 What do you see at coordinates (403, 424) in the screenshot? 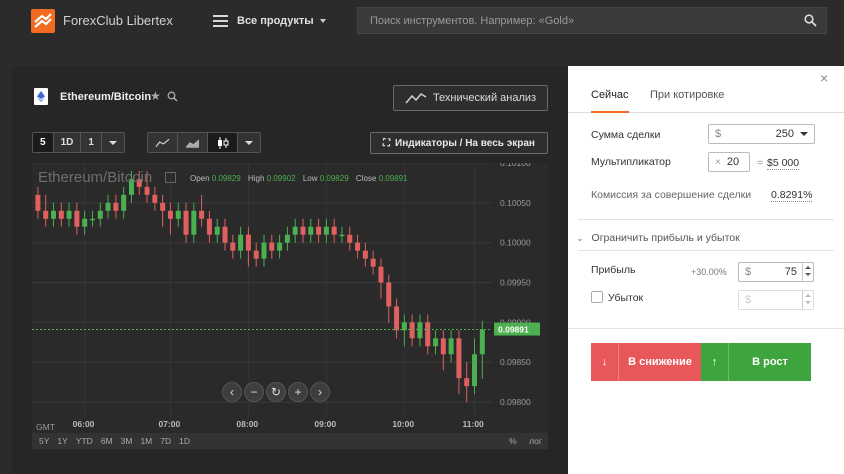
I see `x-tick-label: 10:00` at bounding box center [403, 424].